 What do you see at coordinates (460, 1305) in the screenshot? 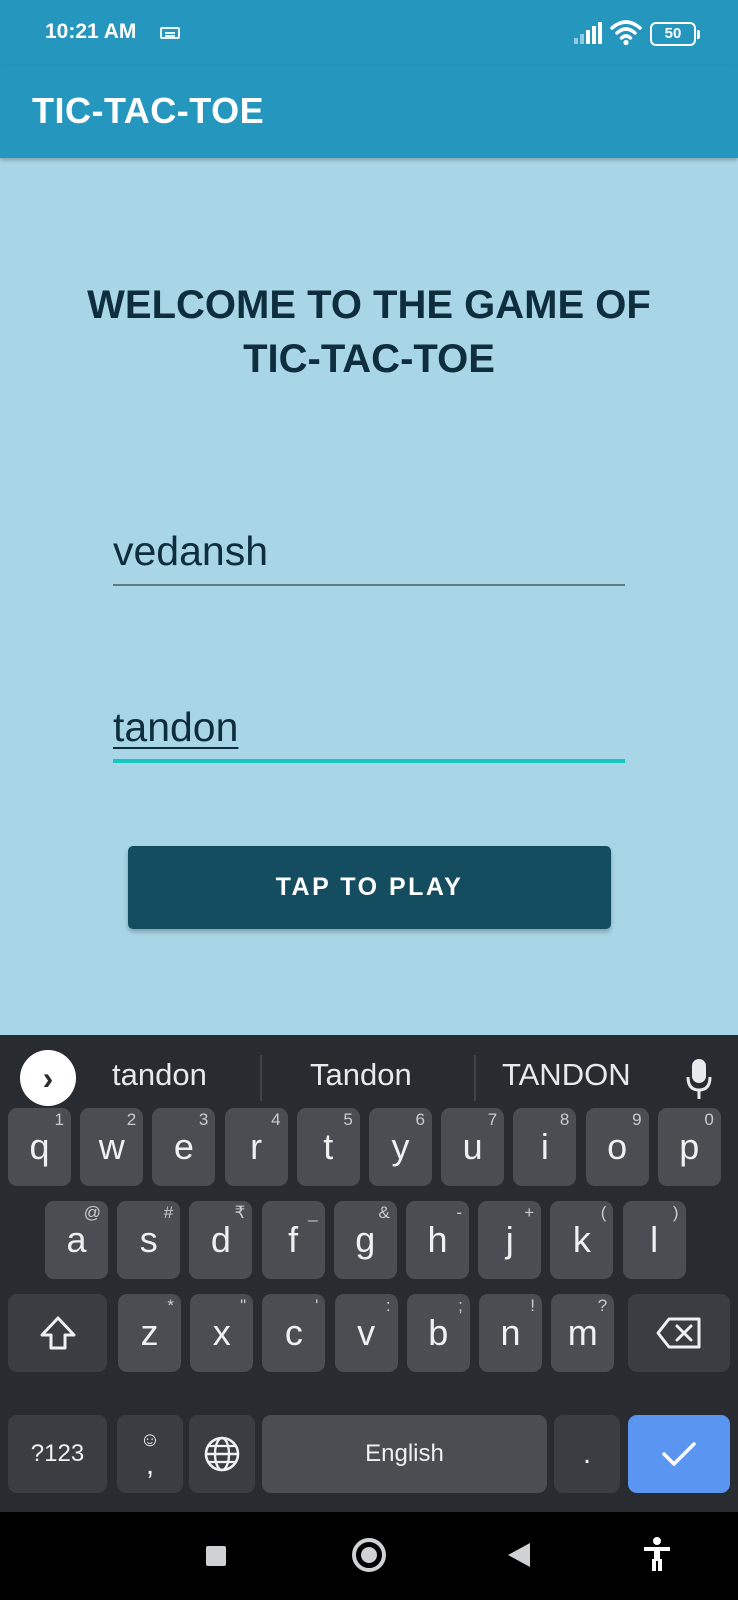
I see `key-hint: ;` at bounding box center [460, 1305].